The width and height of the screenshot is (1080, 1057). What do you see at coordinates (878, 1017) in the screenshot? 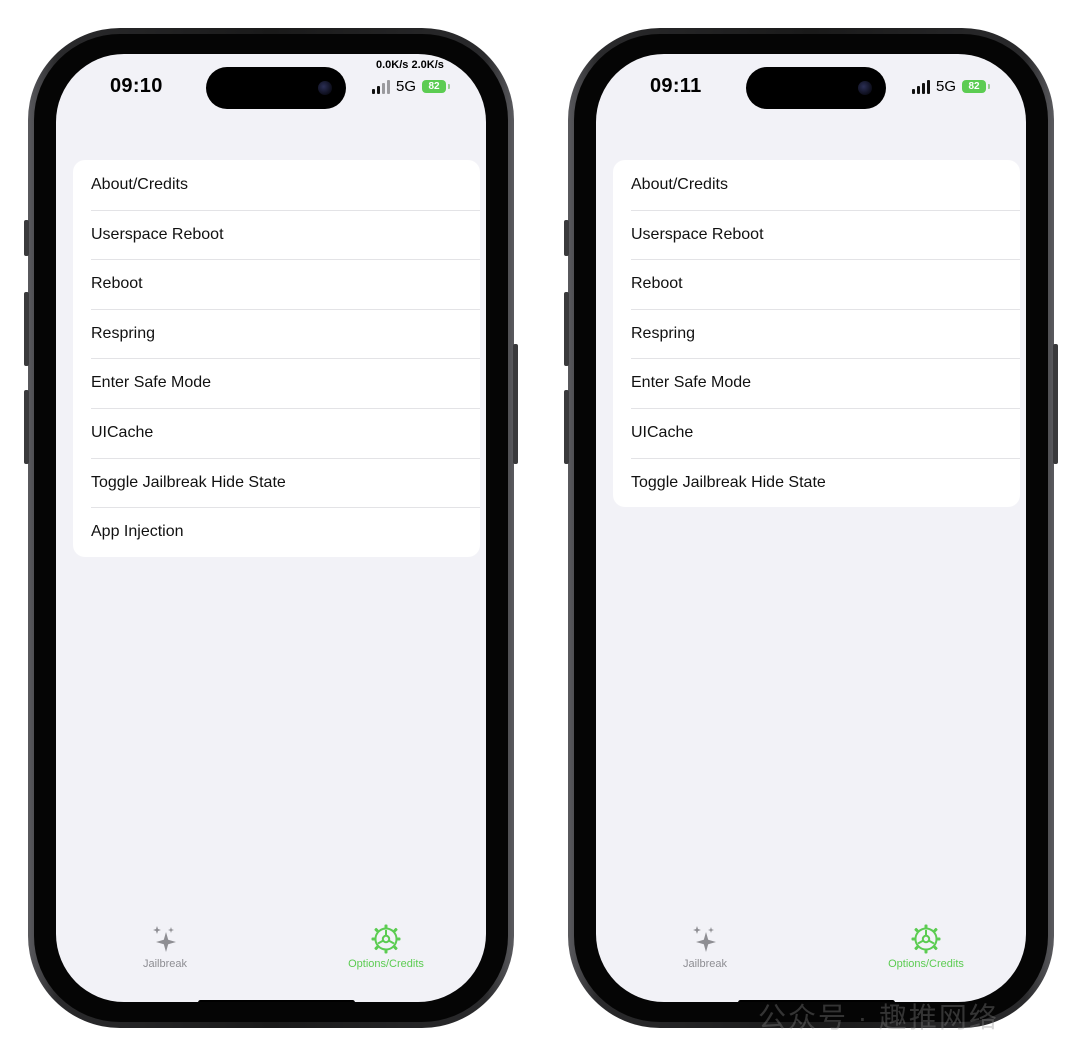
I see `watermark: 公众号 · 趣推网络` at bounding box center [878, 1017].